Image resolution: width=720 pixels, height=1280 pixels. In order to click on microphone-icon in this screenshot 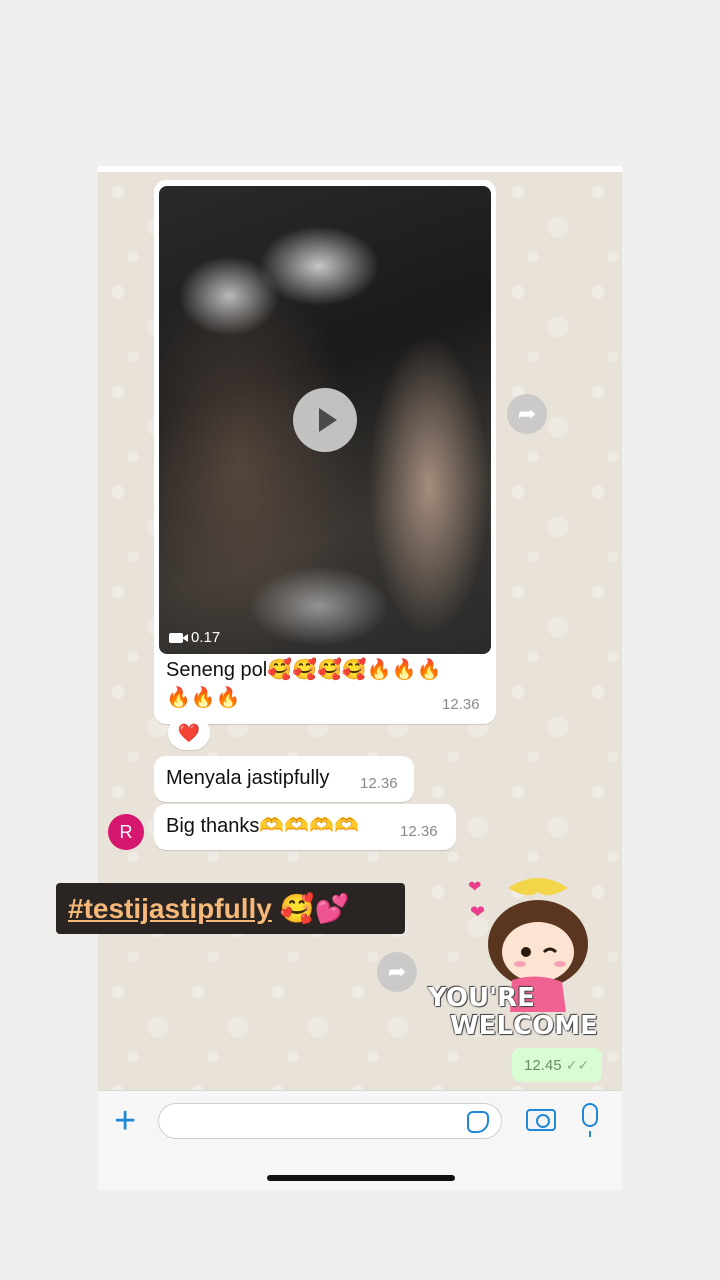, I will do `click(590, 1120)`.